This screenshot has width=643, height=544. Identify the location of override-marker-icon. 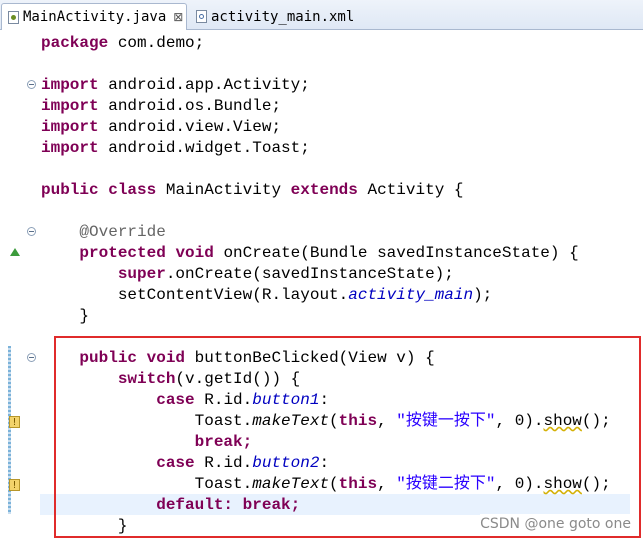
(15, 252).